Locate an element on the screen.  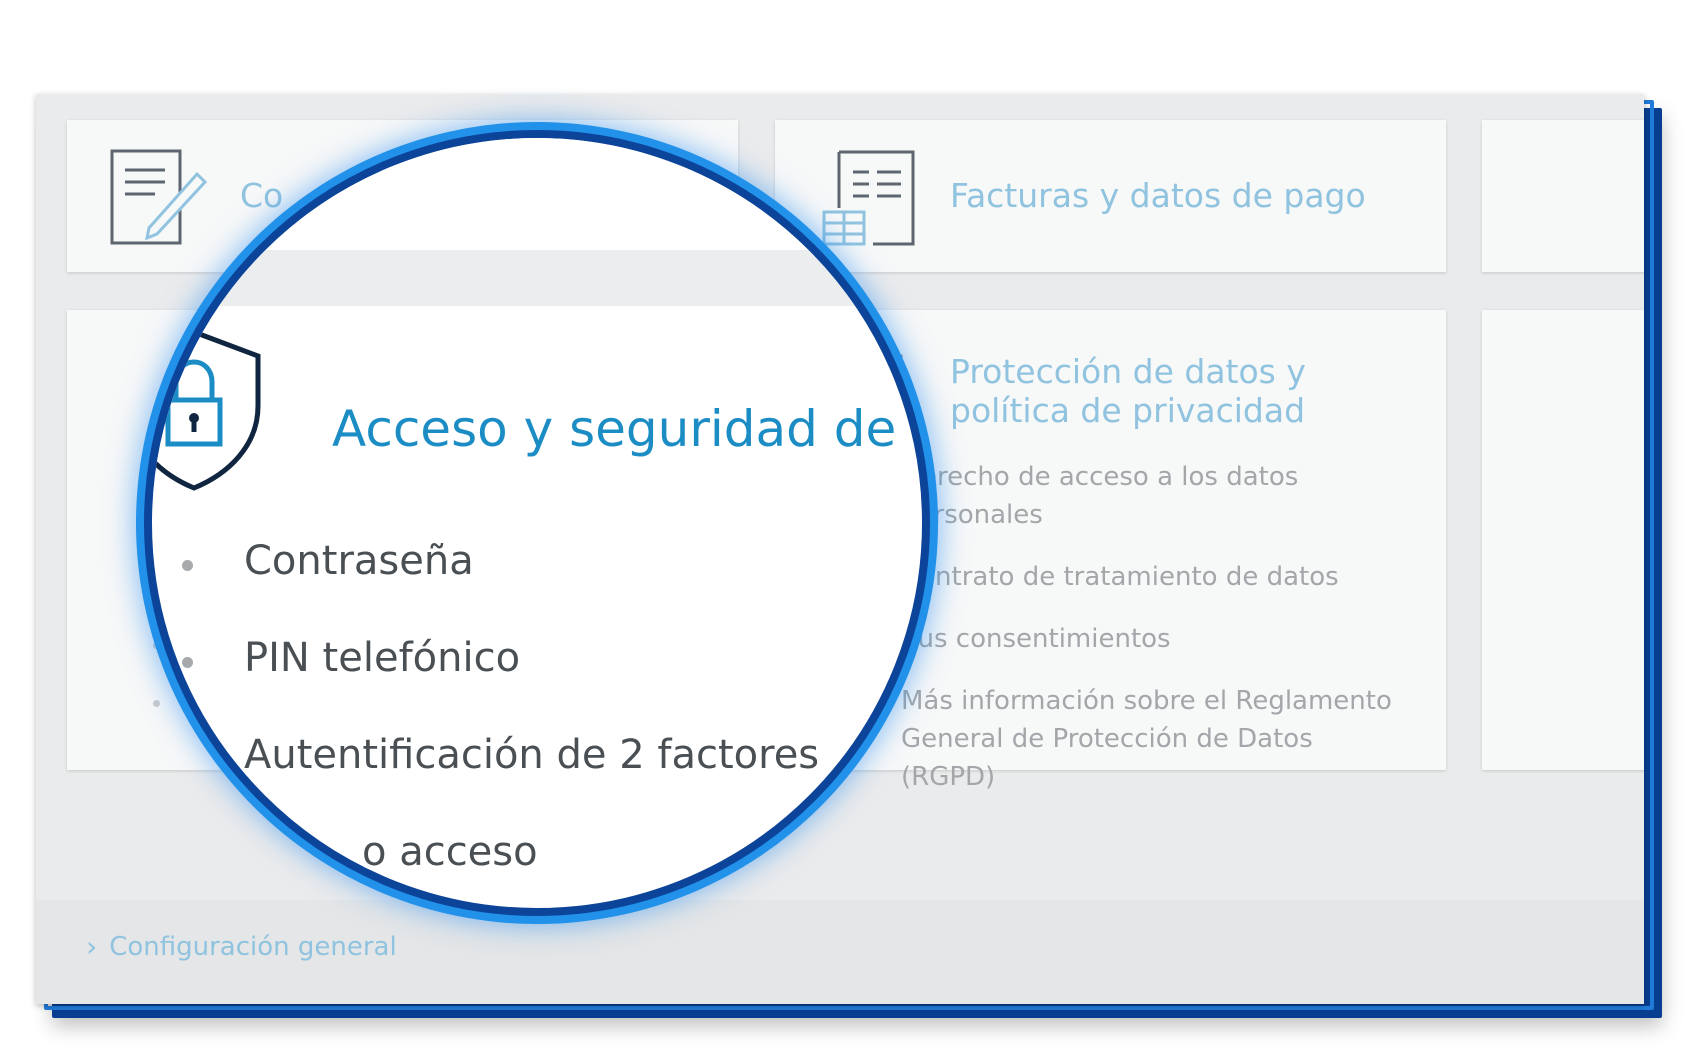
privacy-item-consents: Sus consentimientos is located at coordinates (1133, 639).